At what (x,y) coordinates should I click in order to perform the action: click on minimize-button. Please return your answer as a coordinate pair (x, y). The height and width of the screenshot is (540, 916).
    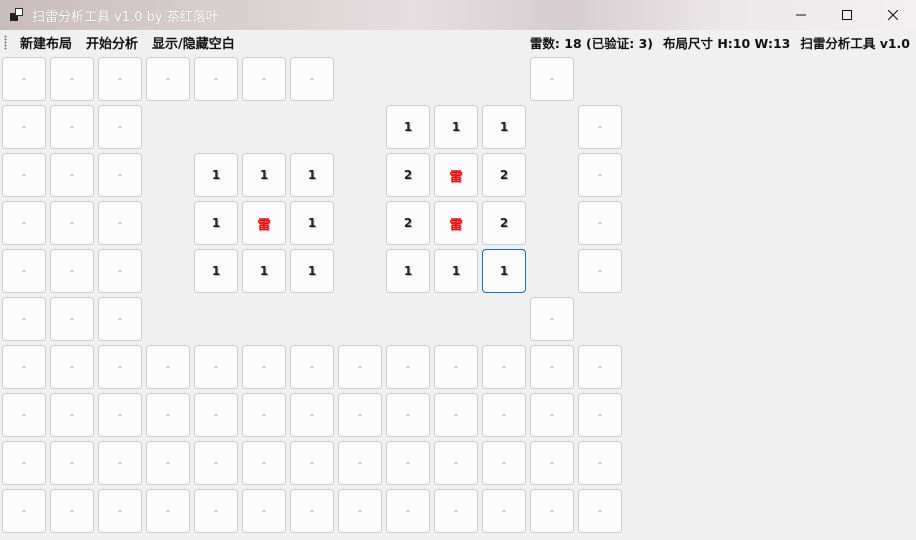
    Looking at the image, I should click on (801, 15).